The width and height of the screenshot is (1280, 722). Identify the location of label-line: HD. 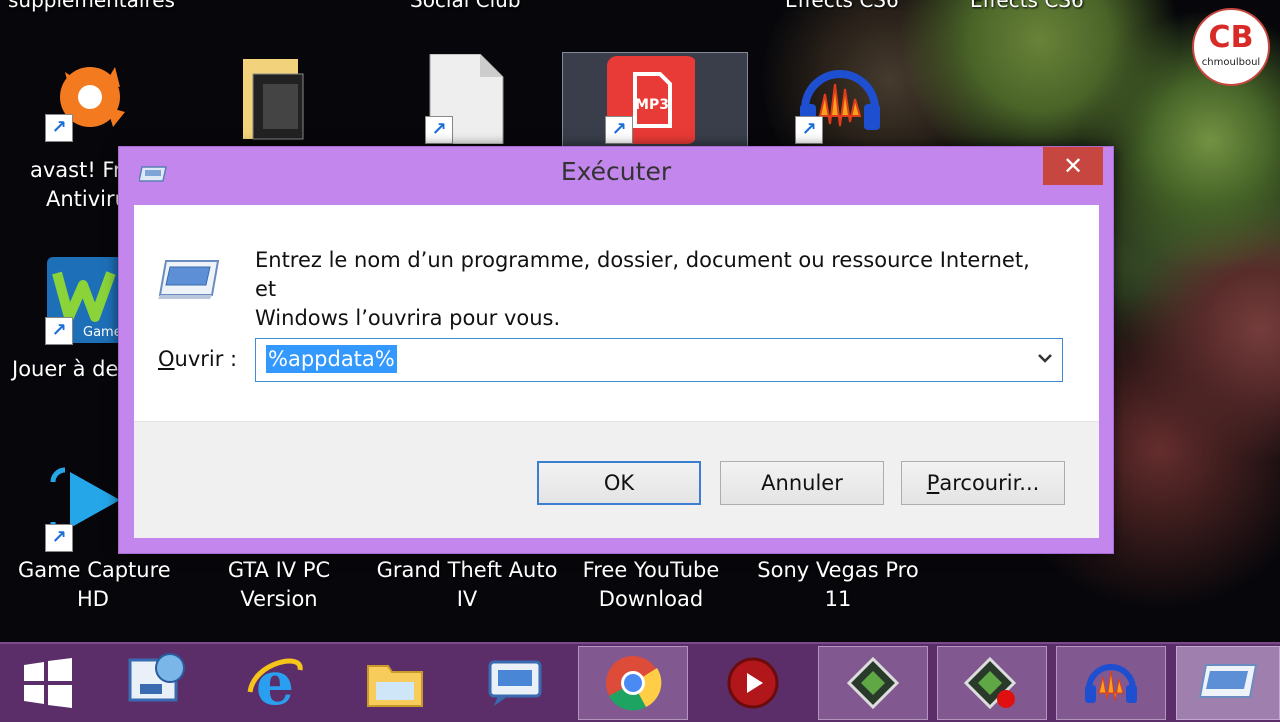
(93, 599).